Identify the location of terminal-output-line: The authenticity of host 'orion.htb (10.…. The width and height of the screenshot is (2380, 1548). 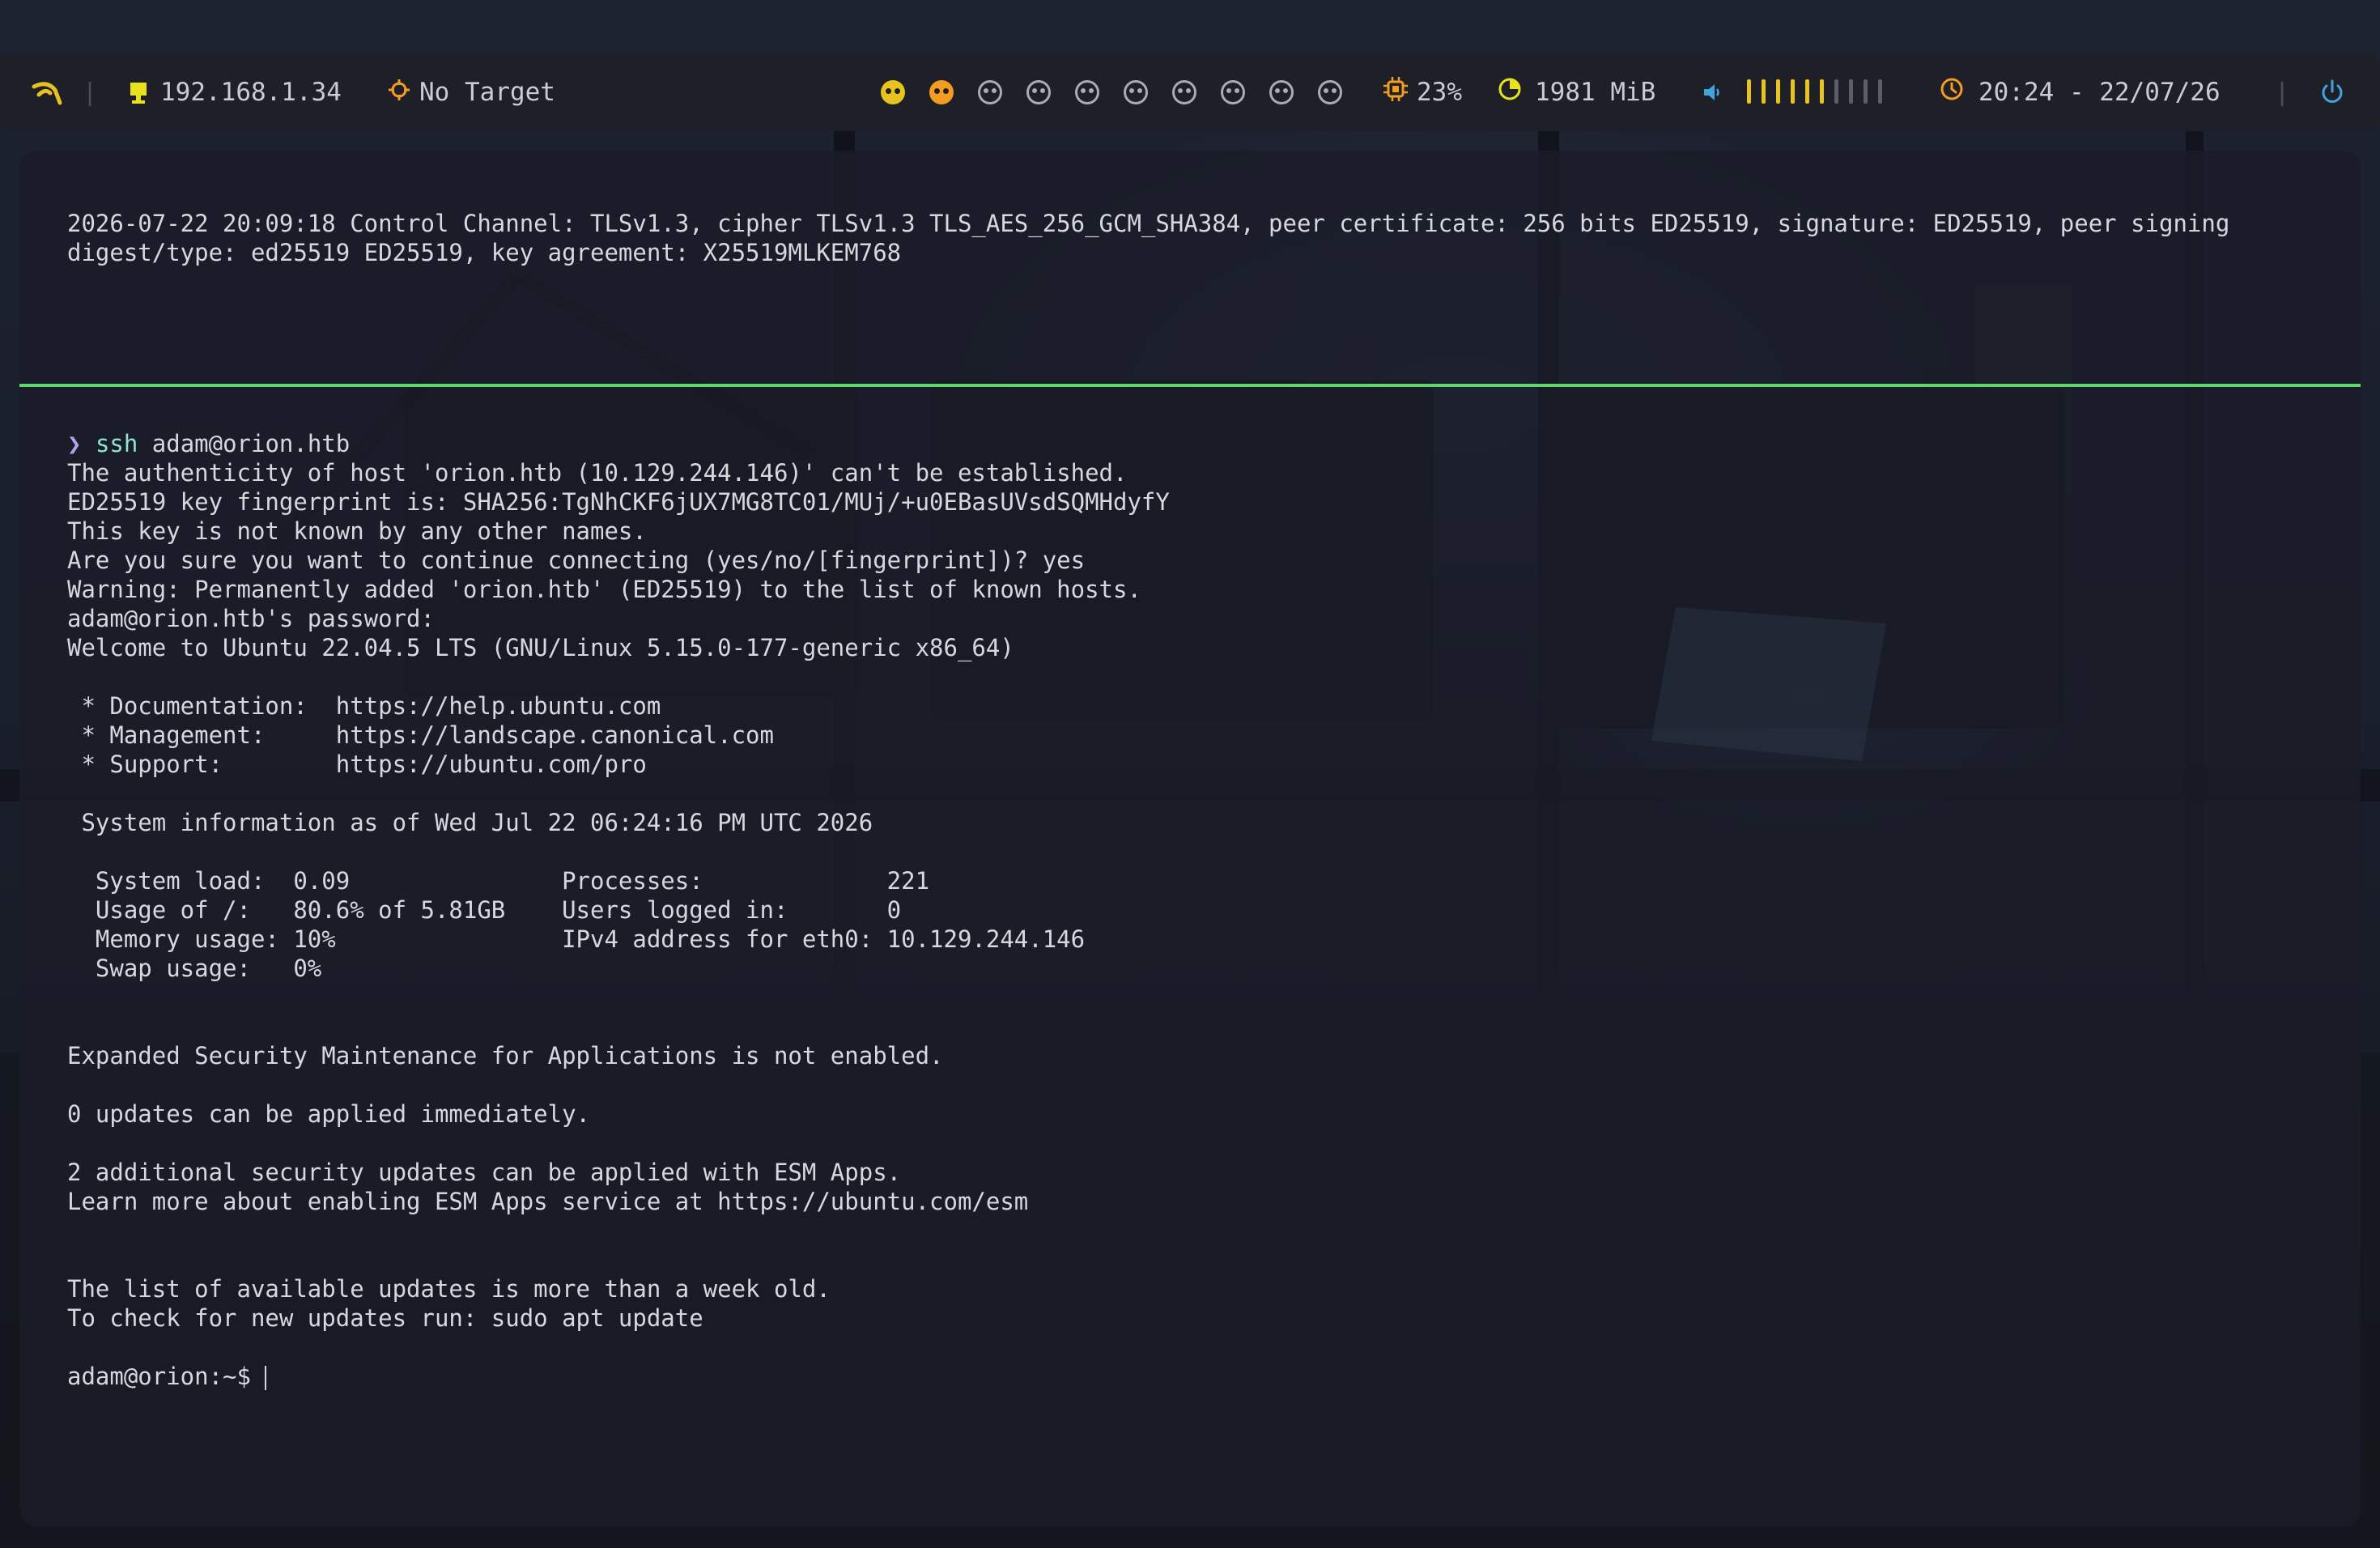
(597, 473).